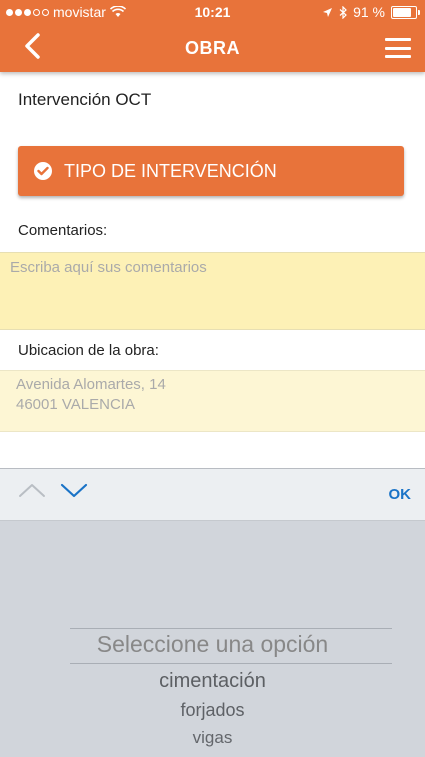  Describe the element at coordinates (88, 350) in the screenshot. I see `location-label: Ubicacion de la obra:` at that location.